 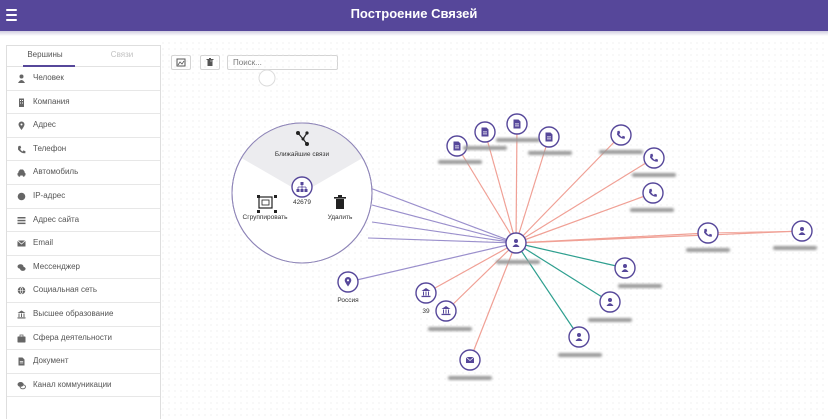 I want to click on node-label: Россия, so click(x=348, y=300).